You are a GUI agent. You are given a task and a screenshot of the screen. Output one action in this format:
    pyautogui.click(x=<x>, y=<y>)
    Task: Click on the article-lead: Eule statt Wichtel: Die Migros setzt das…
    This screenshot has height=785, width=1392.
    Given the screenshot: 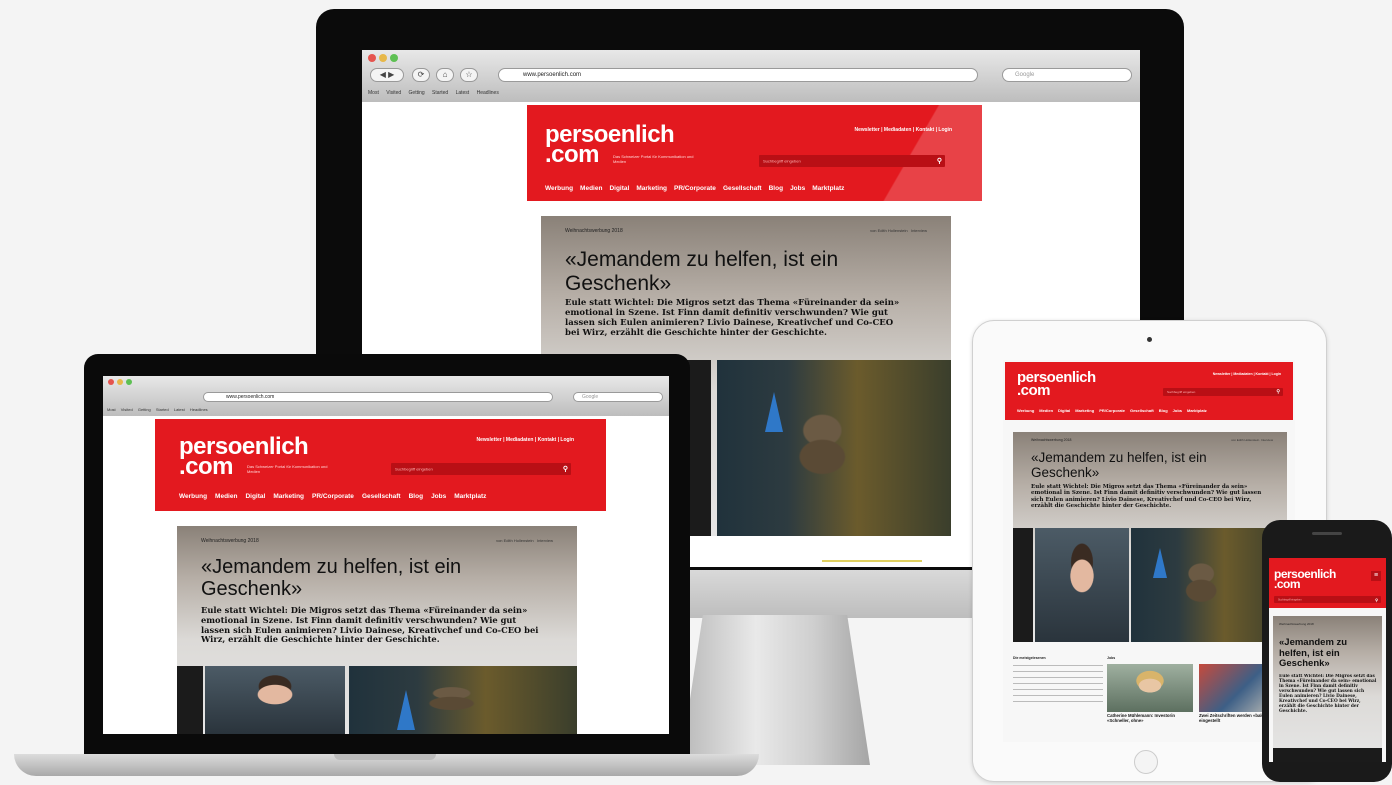 What is the action you would take?
    pyautogui.click(x=732, y=318)
    